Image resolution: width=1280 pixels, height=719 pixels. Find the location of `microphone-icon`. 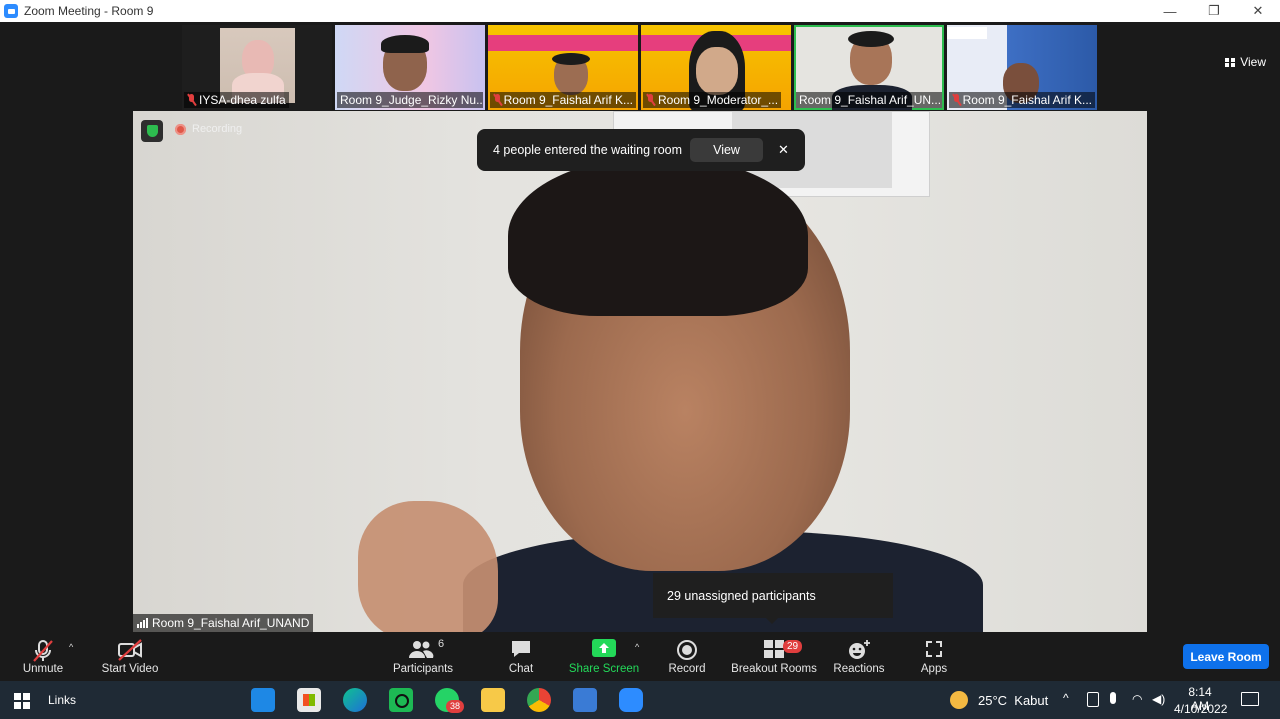

microphone-icon is located at coordinates (1113, 698).